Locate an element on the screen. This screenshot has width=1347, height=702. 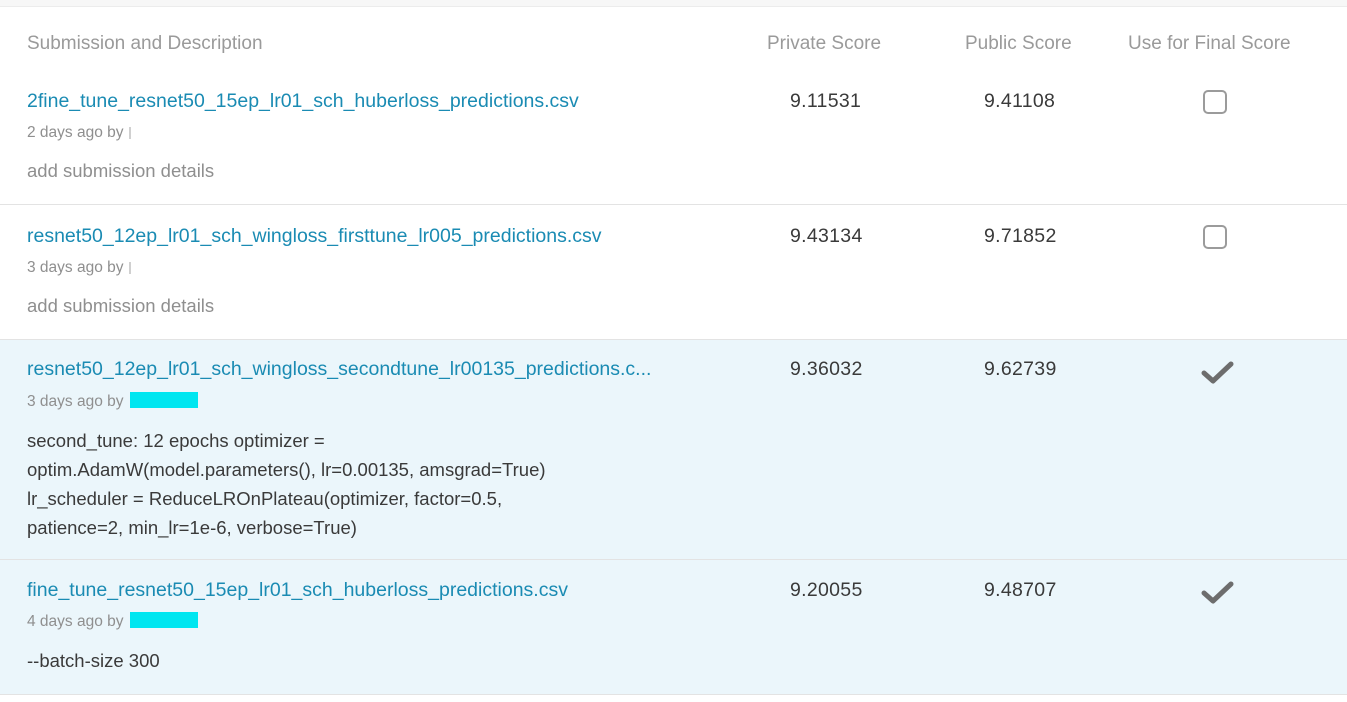
private-score: 9.11531 is located at coordinates (826, 101).